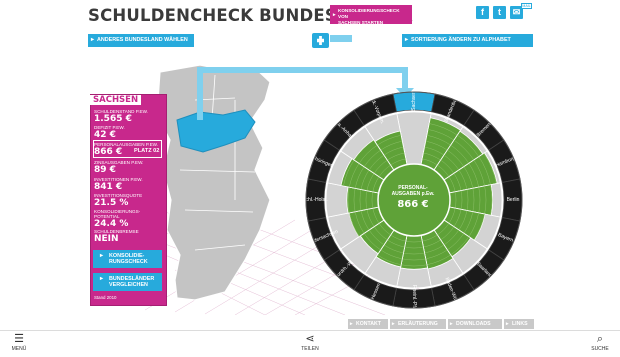 Image resolution: width=620 pixels, height=357 pixels. I want to click on stat-investment: INVESTITIONEN p.Ew. 841 €, so click(118, 184).